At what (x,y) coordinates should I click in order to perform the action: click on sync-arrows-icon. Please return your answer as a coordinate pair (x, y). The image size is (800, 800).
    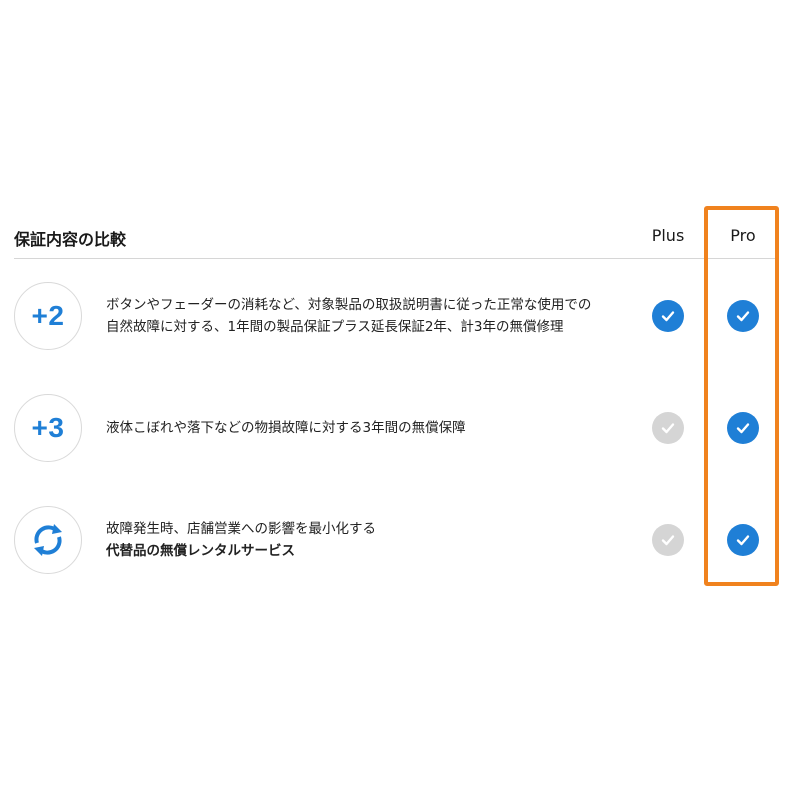
    Looking at the image, I should click on (48, 540).